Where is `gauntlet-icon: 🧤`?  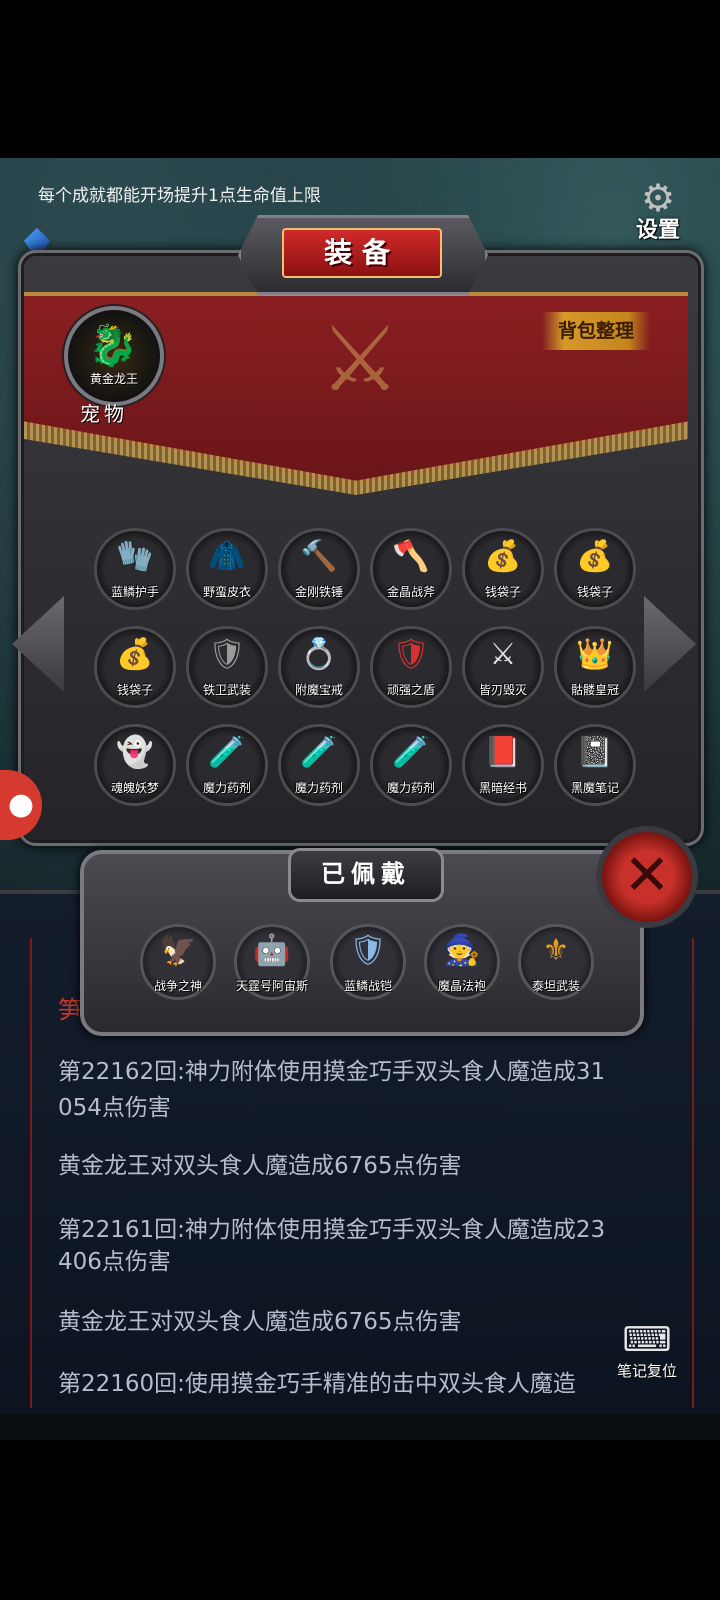
gauntlet-icon: 🧤 is located at coordinates (135, 556).